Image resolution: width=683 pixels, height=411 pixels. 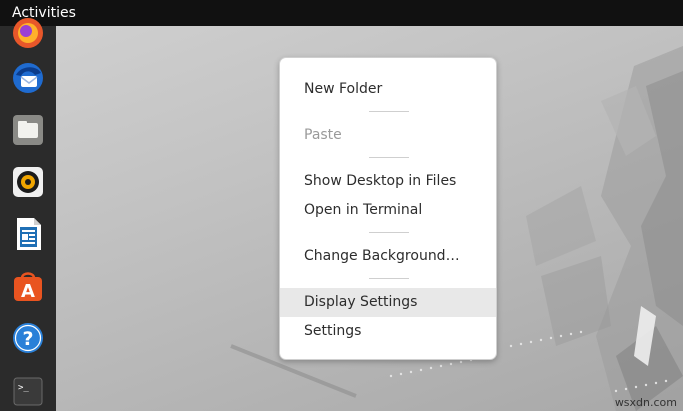 I want to click on watermark: wsxdn.com, so click(x=645, y=402).